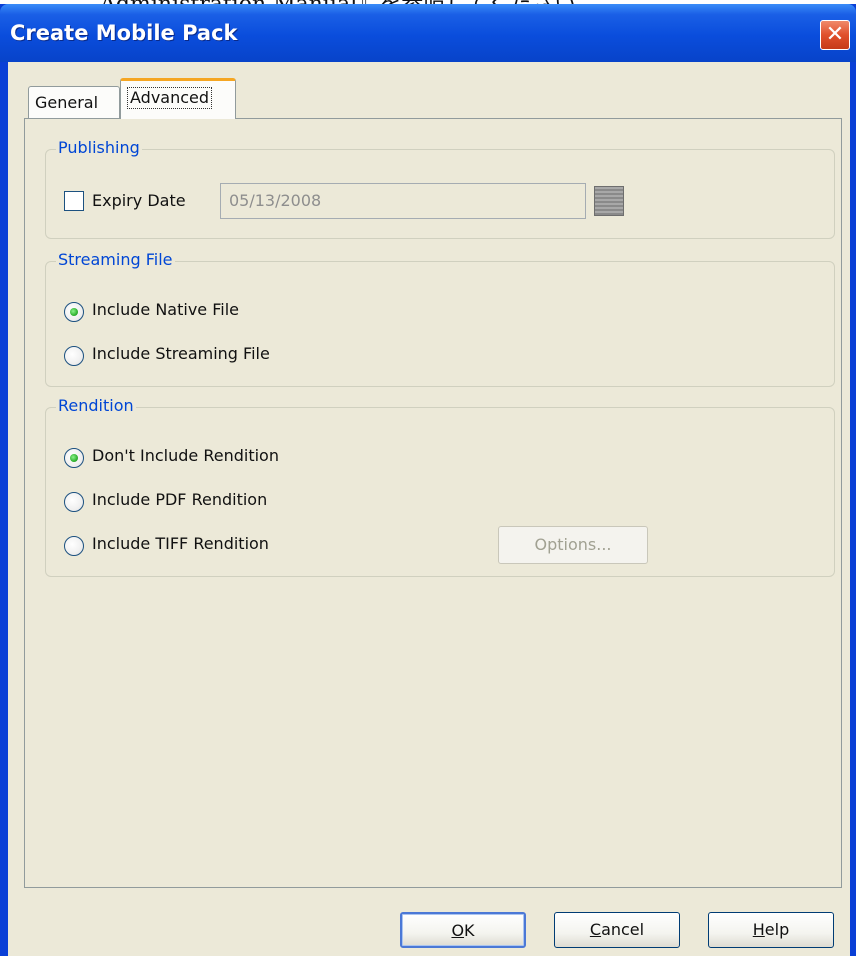  I want to click on tab-general: General, so click(74, 102).